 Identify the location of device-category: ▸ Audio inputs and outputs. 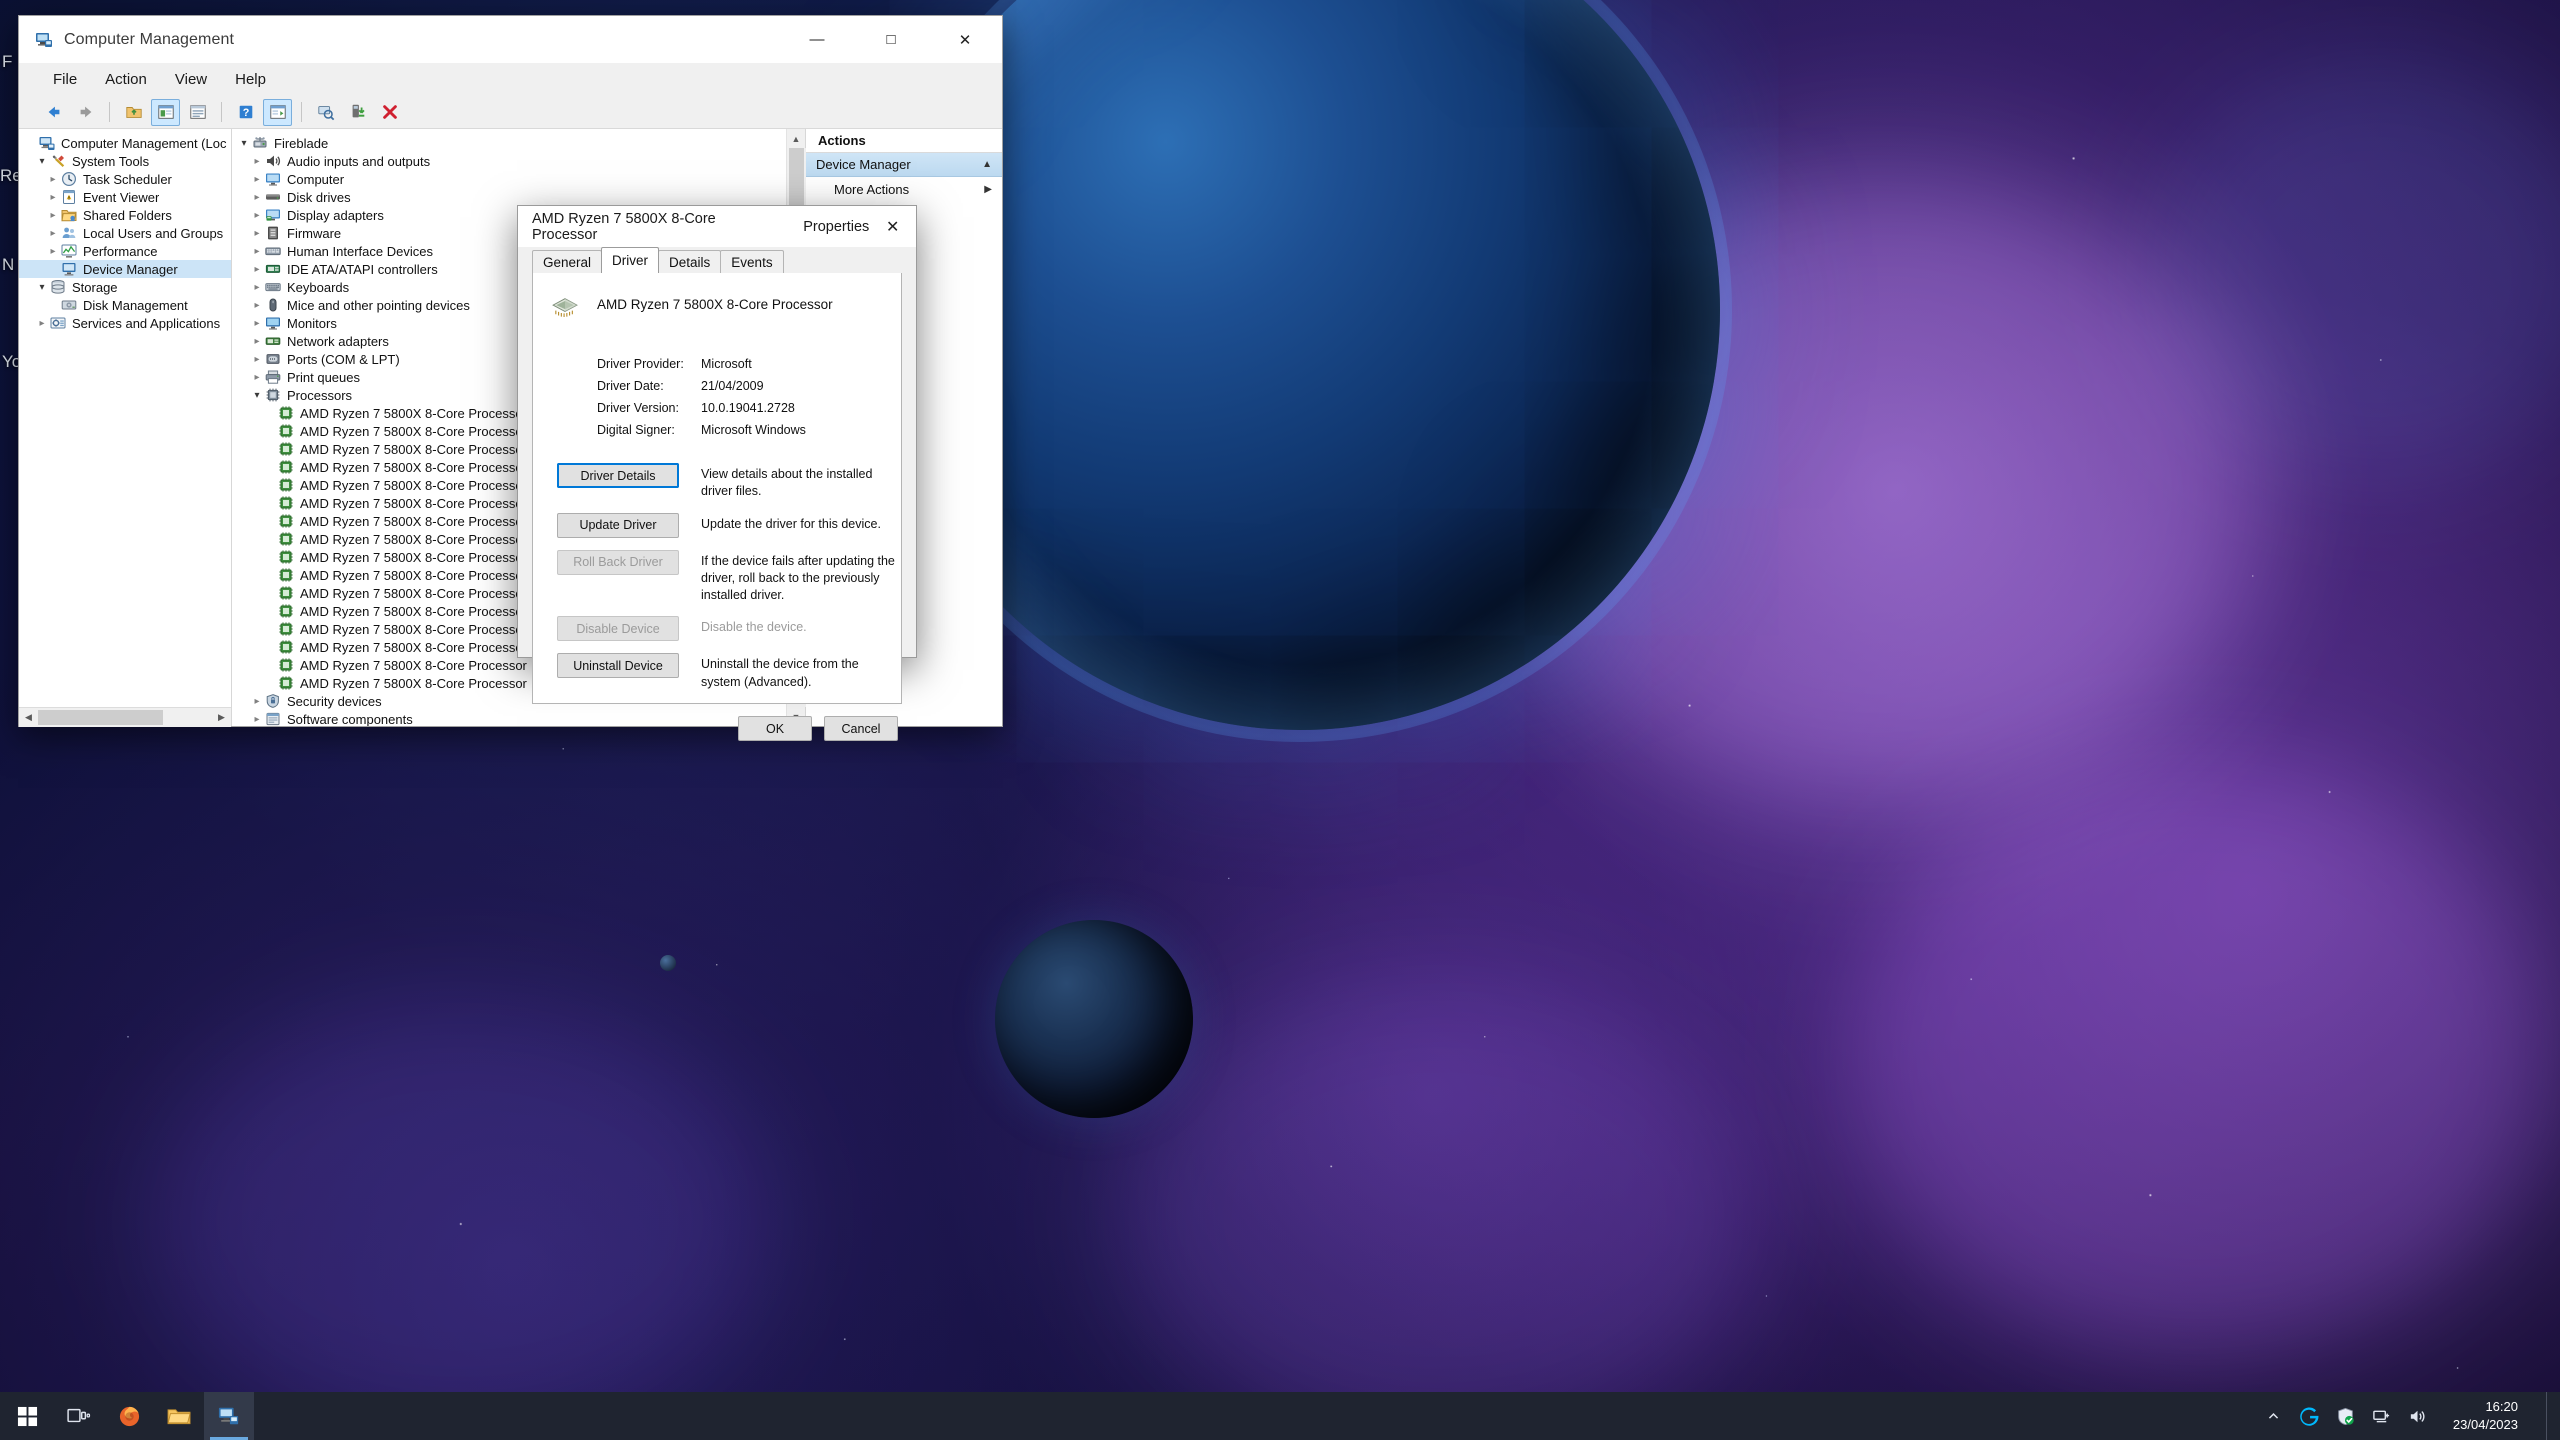
(509, 161).